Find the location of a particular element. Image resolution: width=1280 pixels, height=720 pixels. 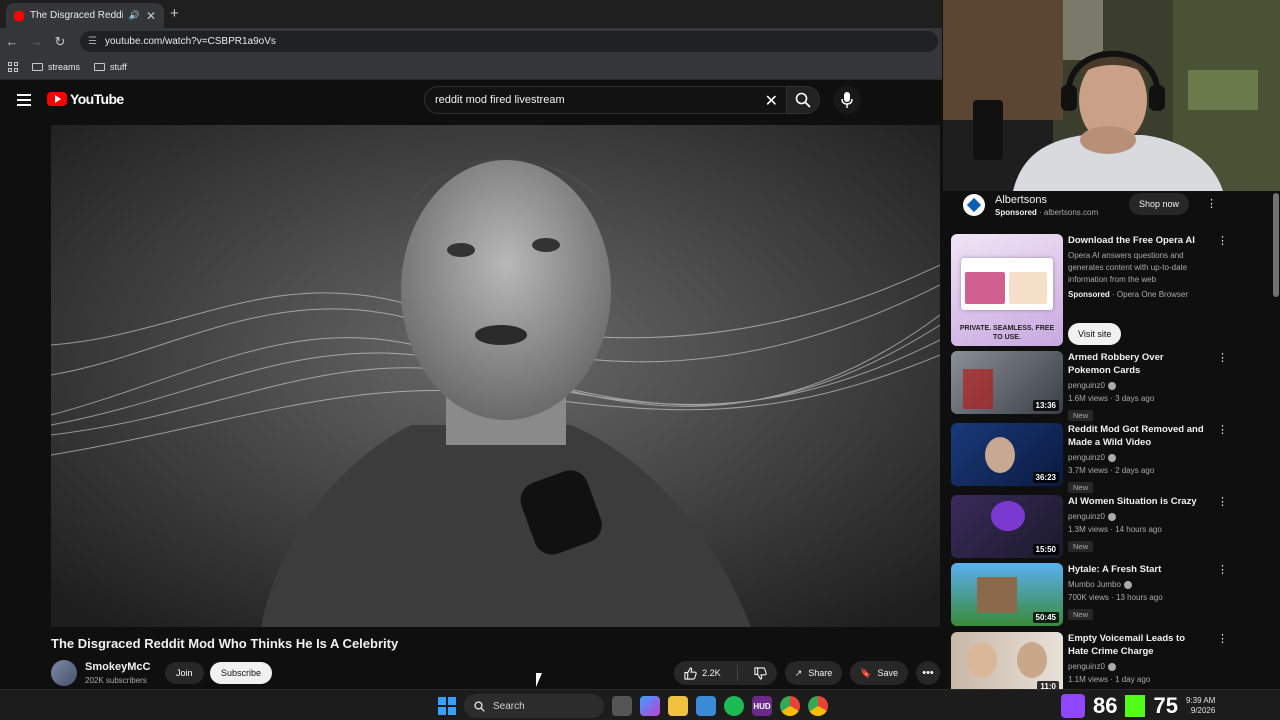

video-thumbnail: 11:0 is located at coordinates (1007, 660).